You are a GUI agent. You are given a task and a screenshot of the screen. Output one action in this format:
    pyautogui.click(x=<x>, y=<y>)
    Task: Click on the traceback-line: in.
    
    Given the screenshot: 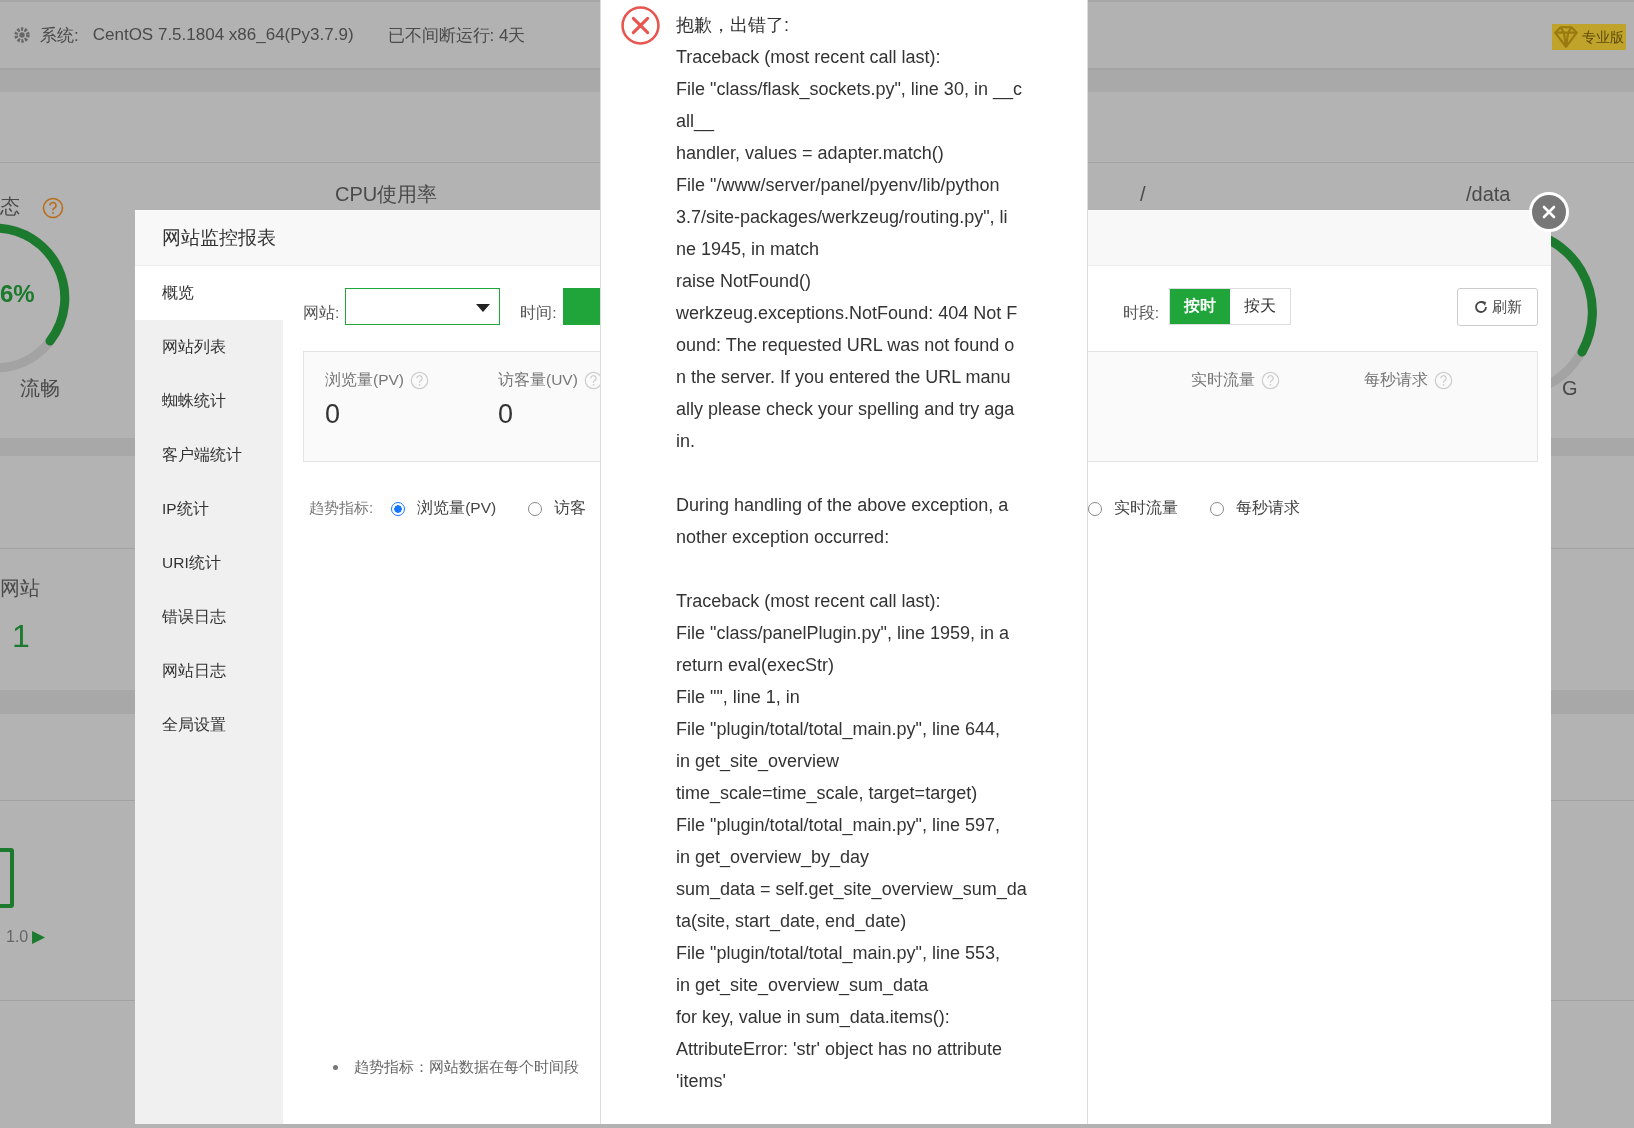 What is the action you would take?
    pyautogui.click(x=685, y=441)
    